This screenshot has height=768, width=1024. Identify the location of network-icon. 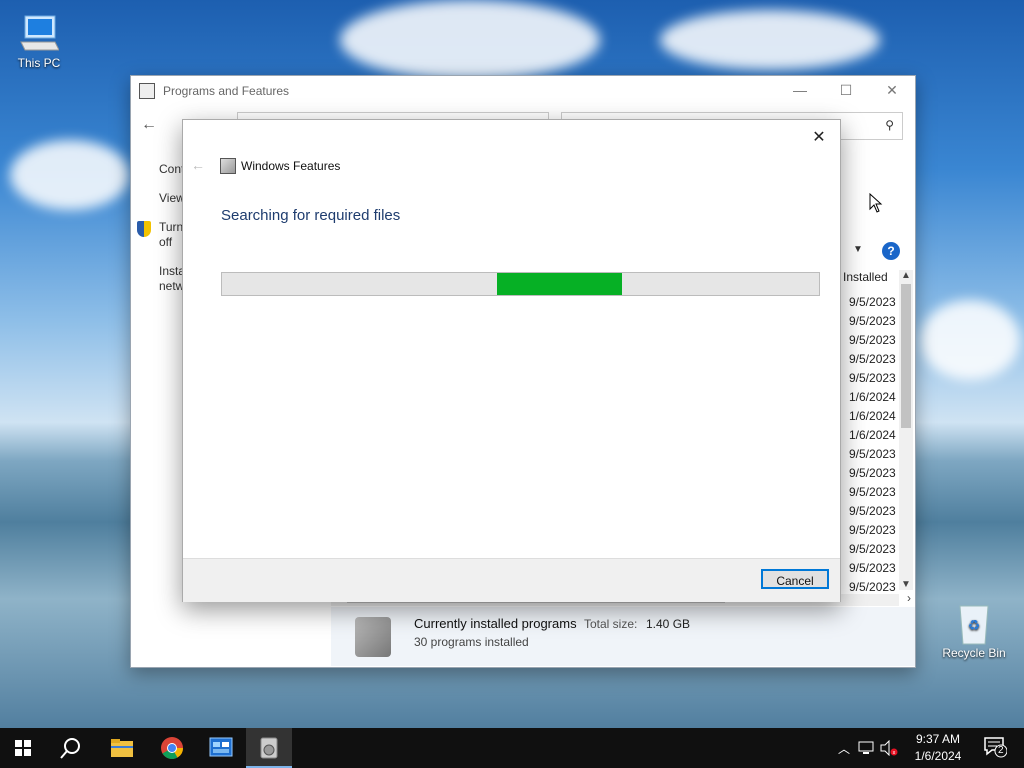
(866, 748).